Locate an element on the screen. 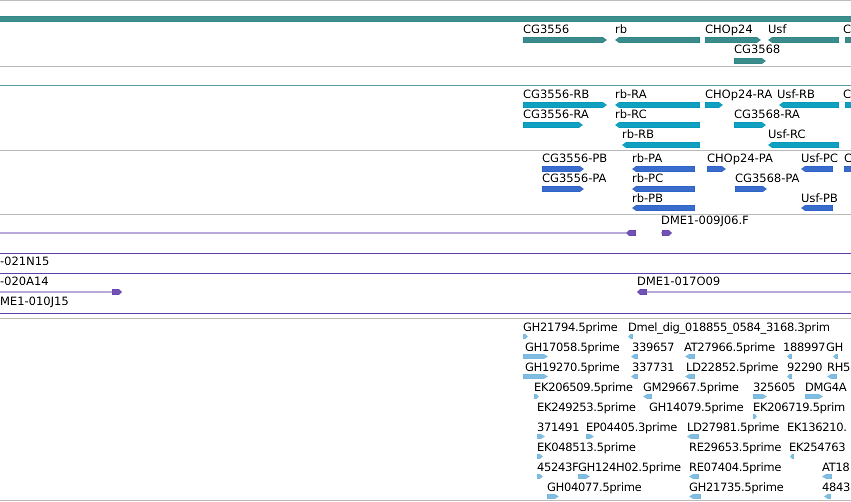 The width and height of the screenshot is (851, 502). est-label: LD22852.5prime is located at coordinates (732, 367).